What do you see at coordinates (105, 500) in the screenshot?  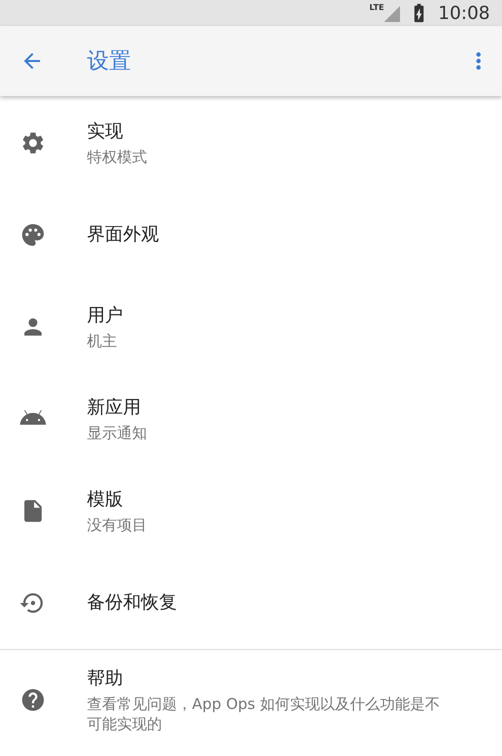 I see `item-title: 模版` at bounding box center [105, 500].